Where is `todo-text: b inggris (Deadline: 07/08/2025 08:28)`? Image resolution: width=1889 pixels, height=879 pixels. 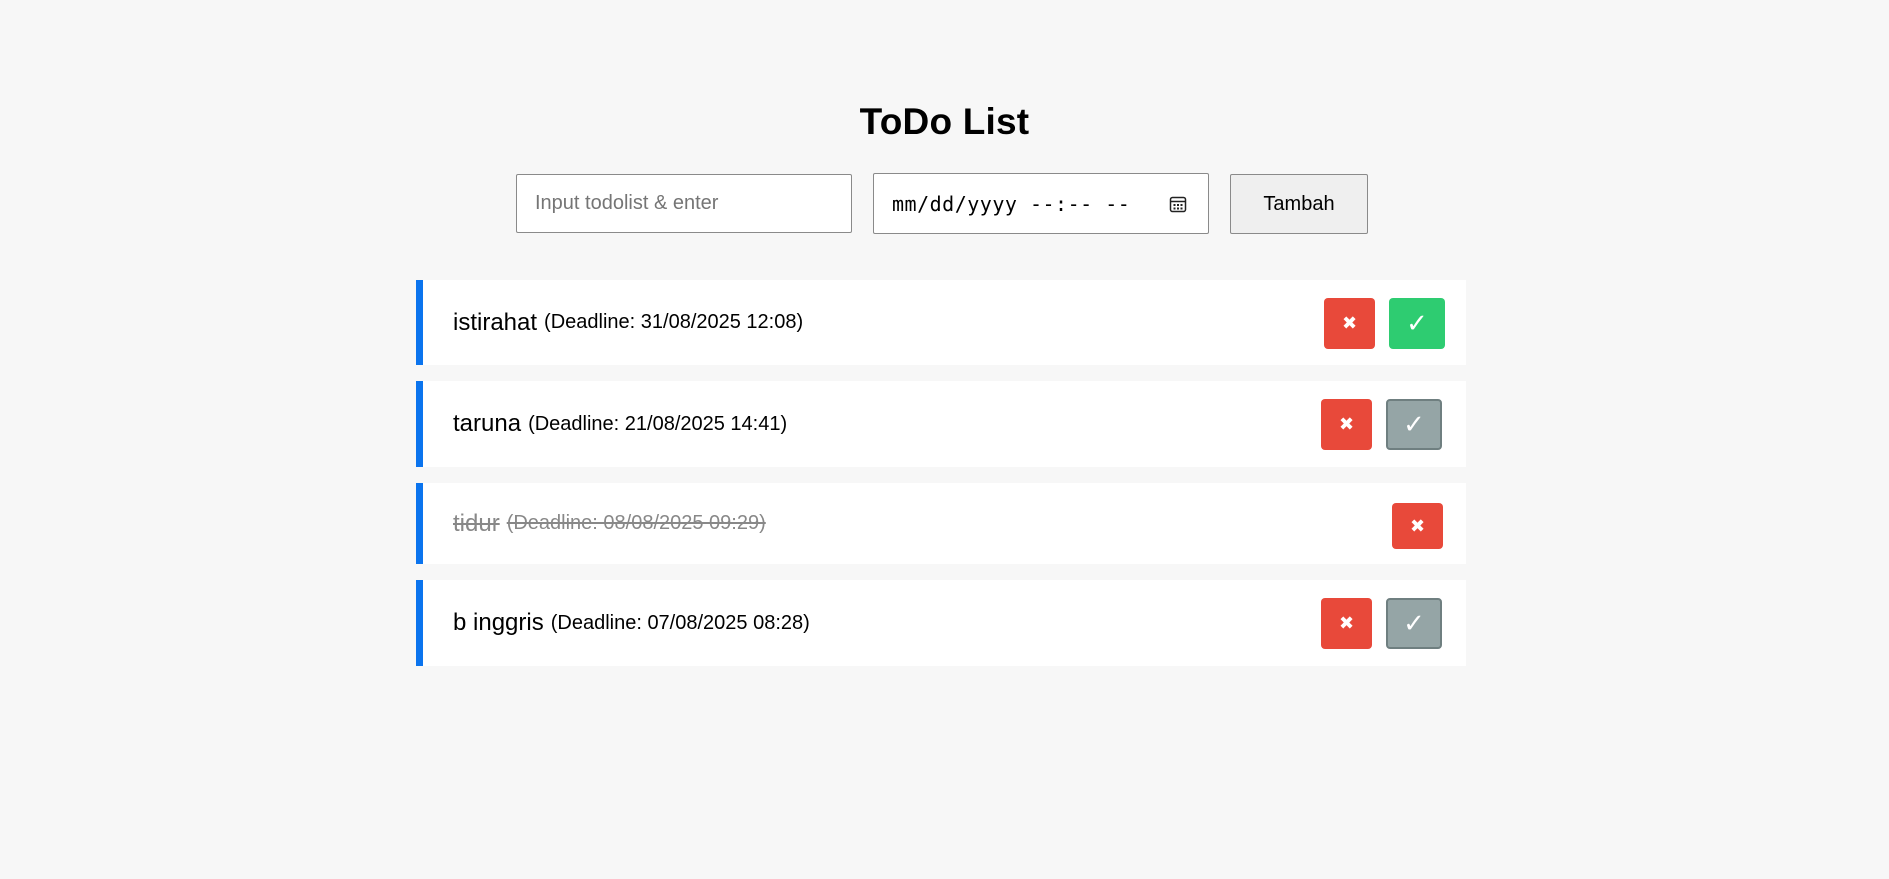 todo-text: b inggris (Deadline: 07/08/2025 08:28) is located at coordinates (631, 623).